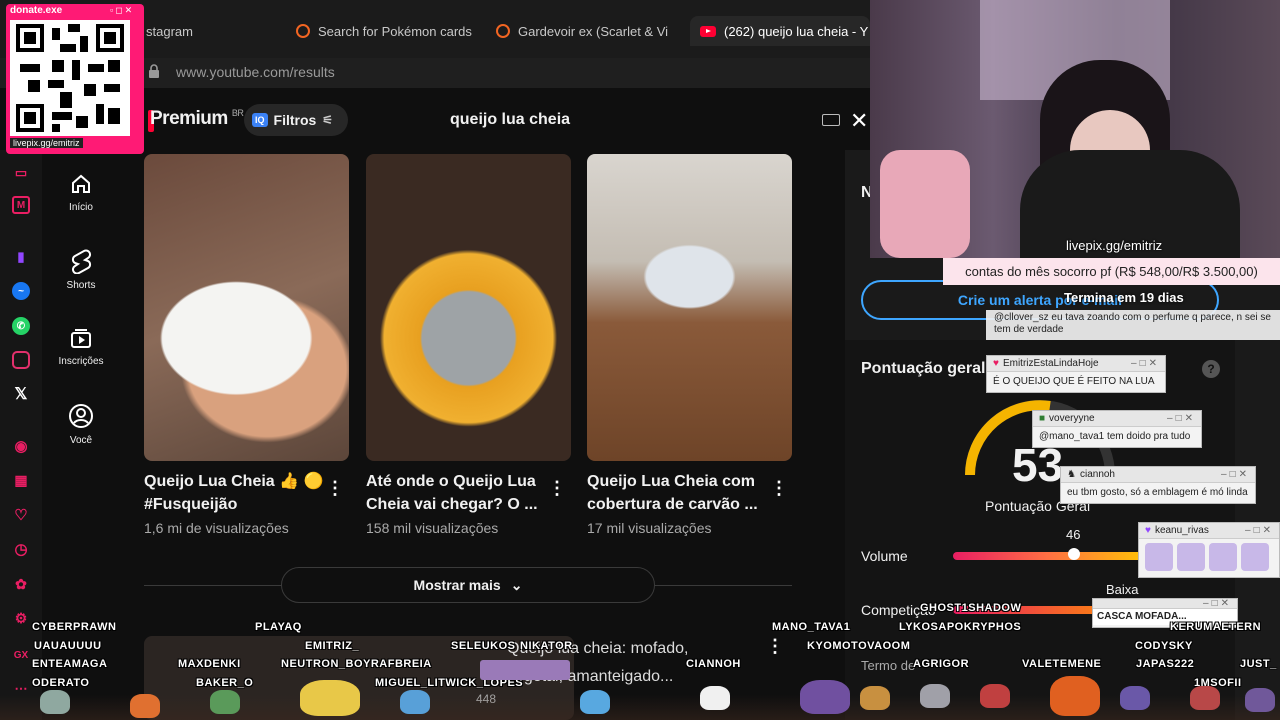  I want to click on tab-label: (262) queijo lua cheia - Y, so click(796, 31).